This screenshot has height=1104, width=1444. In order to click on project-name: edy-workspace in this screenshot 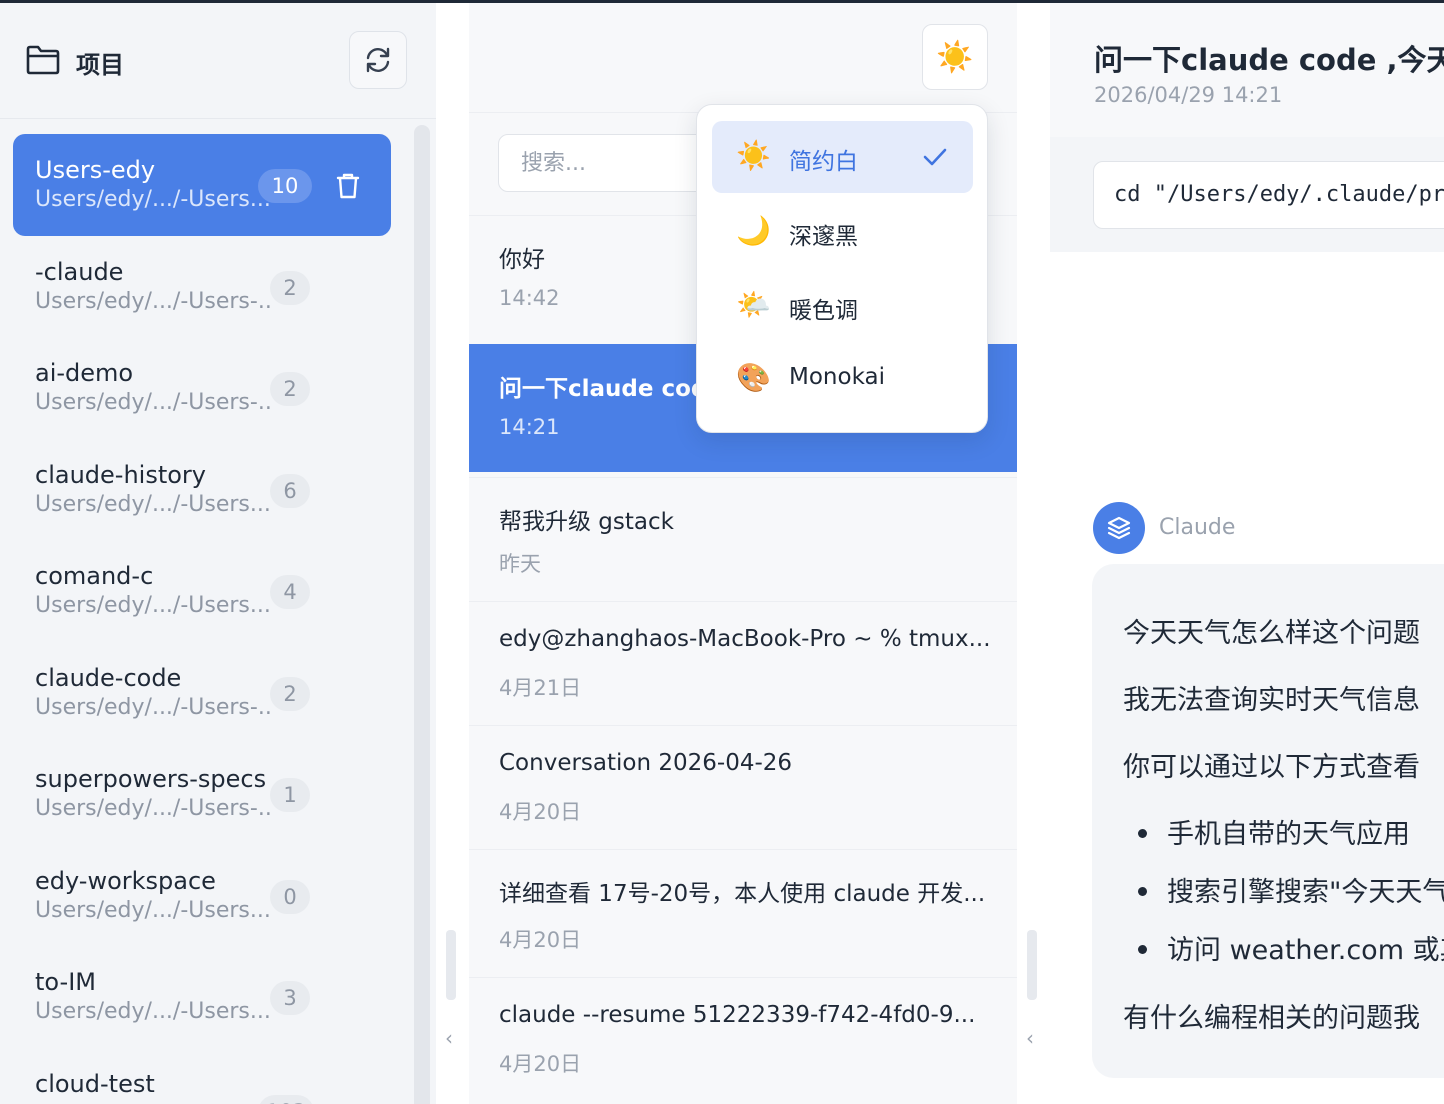, I will do `click(125, 881)`.